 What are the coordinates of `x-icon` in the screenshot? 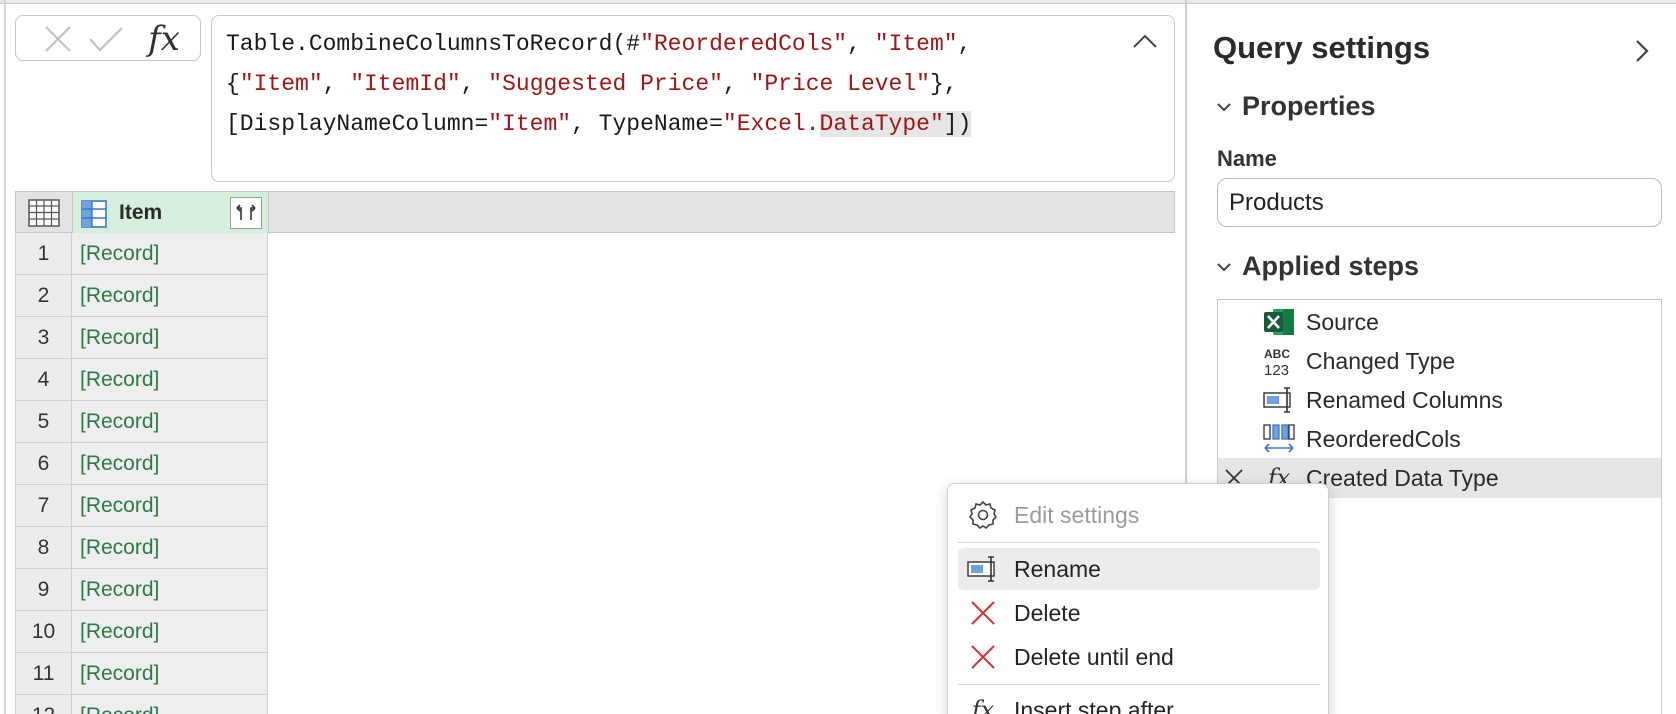 It's located at (58, 39).